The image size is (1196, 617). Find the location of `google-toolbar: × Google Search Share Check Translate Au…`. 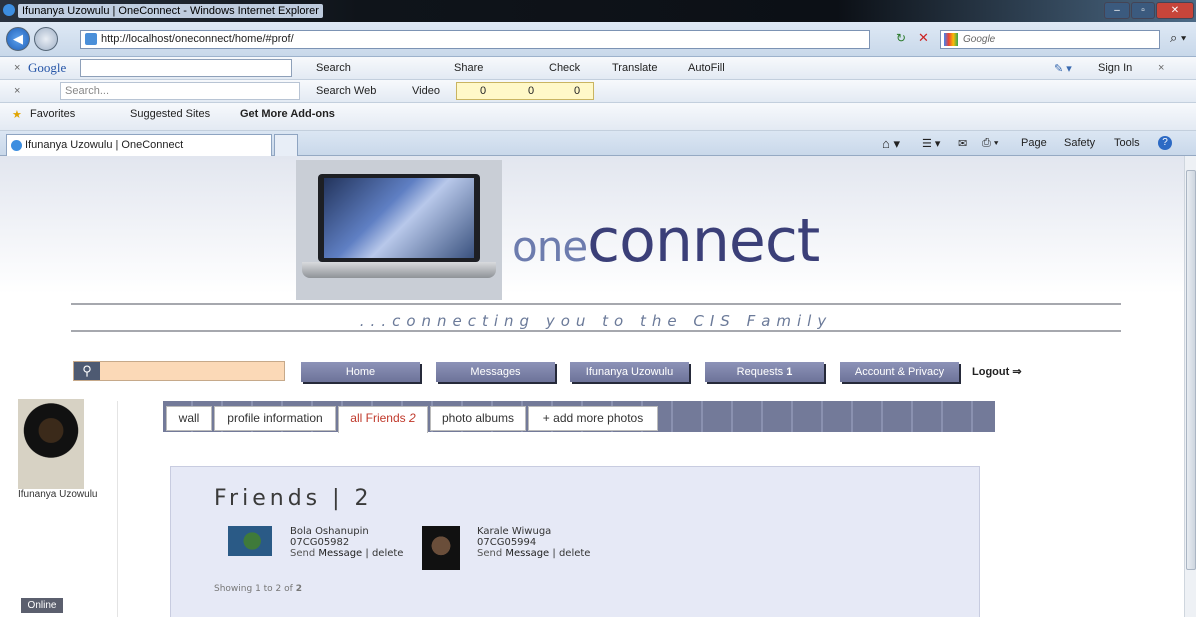

google-toolbar: × Google Search Share Check Translate Au… is located at coordinates (598, 68).